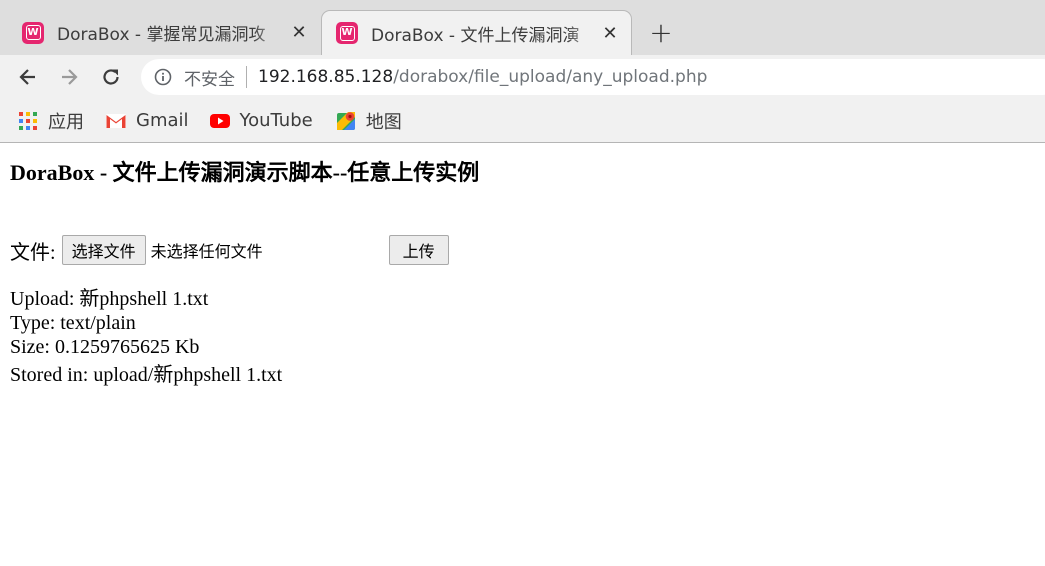  I want to click on result-upload-line: Upload: 新phpshell 1.txt, so click(109, 299).